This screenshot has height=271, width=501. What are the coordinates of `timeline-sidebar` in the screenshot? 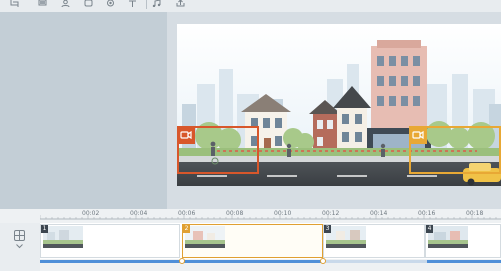 It's located at (20, 247).